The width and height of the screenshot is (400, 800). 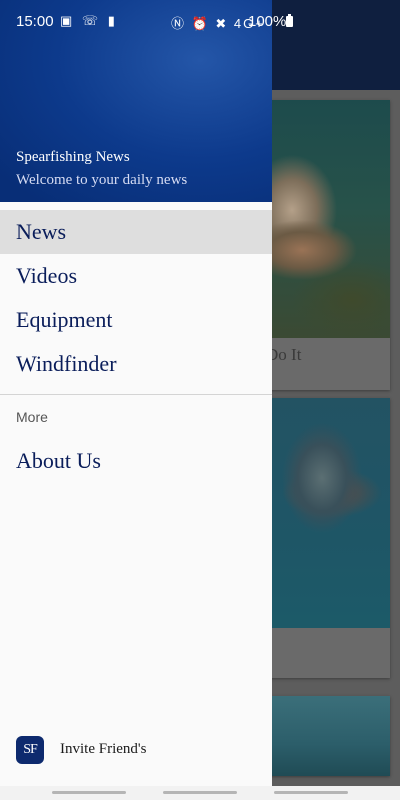 I want to click on menu-item-equipment: Equipment, so click(x=136, y=320).